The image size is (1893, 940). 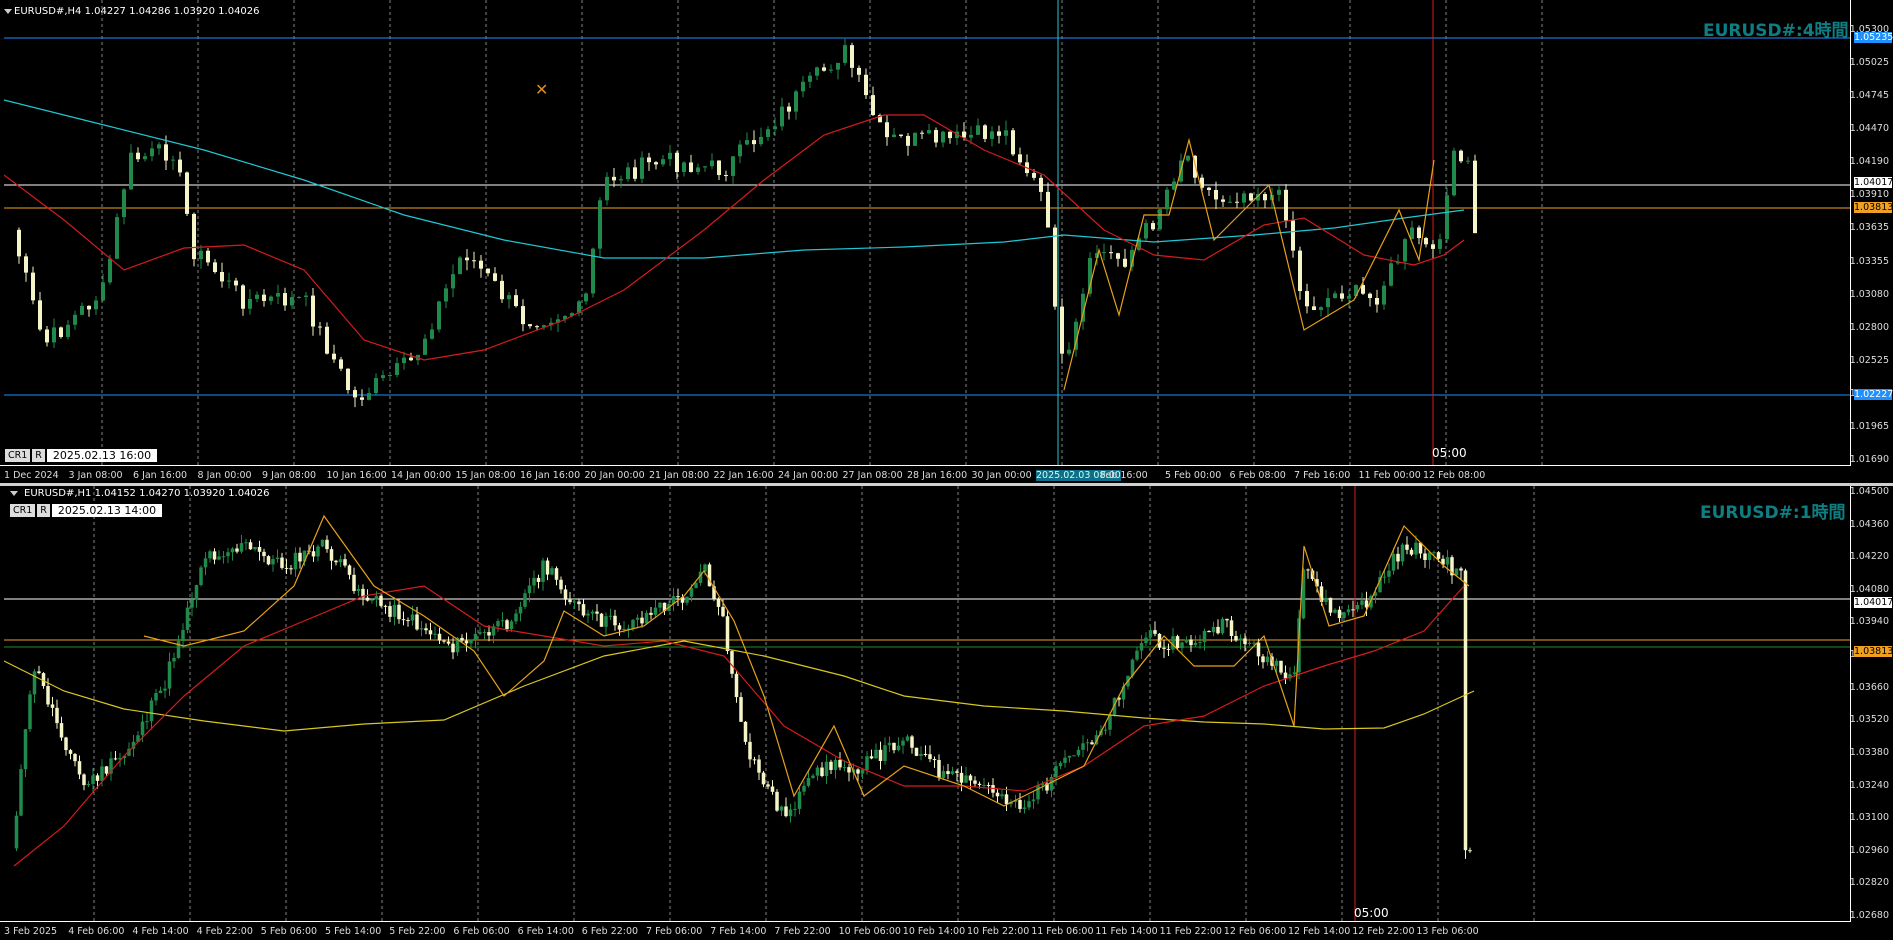 What do you see at coordinates (1869, 195) in the screenshot?
I see `price-tick: 1.03910` at bounding box center [1869, 195].